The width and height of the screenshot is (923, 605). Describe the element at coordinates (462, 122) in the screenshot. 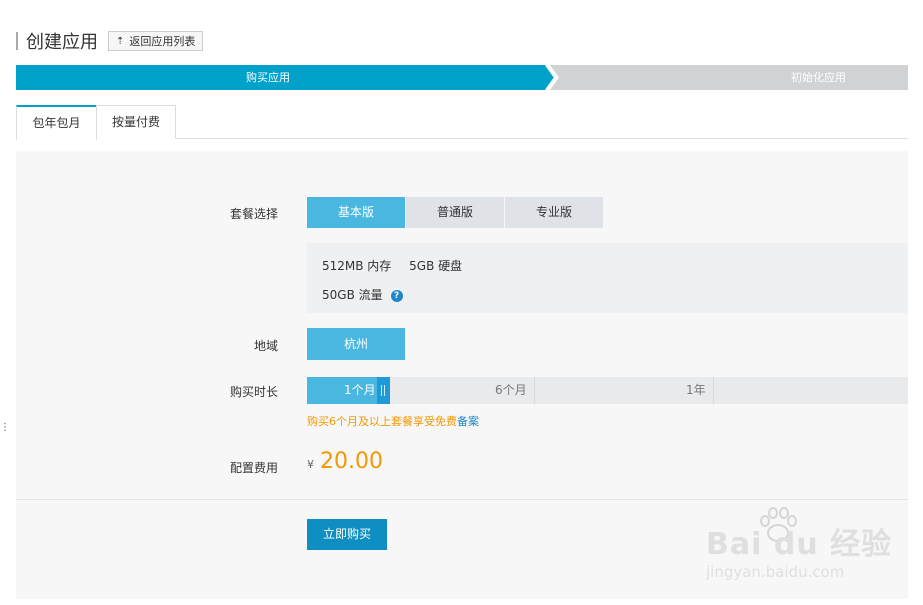

I see `billing-tabs: 包年包月 按量付费` at that location.